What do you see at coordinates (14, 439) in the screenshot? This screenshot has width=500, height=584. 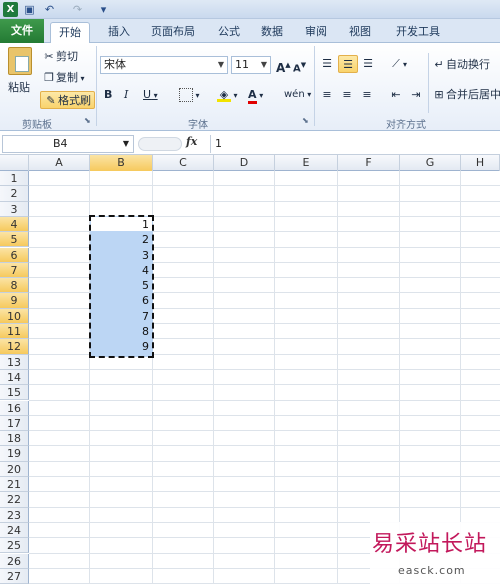 I see `row-header-18: 18` at bounding box center [14, 439].